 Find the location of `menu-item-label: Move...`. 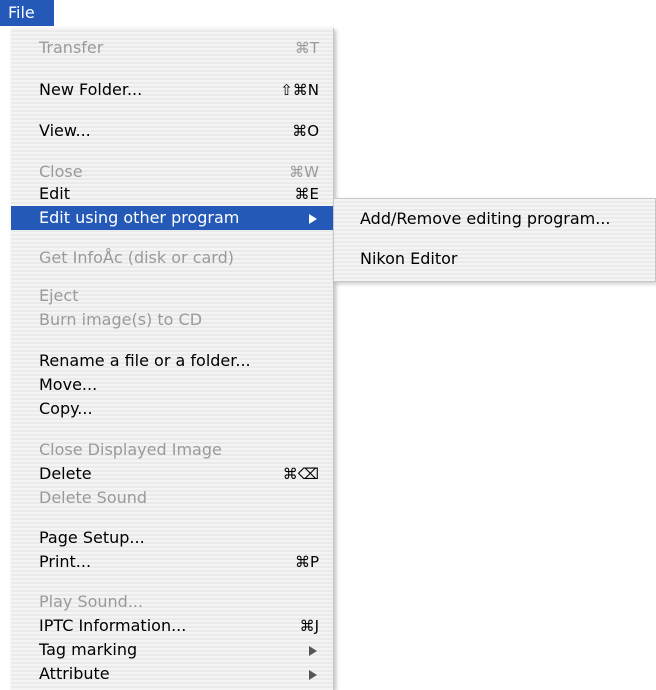

menu-item-label: Move... is located at coordinates (68, 384).